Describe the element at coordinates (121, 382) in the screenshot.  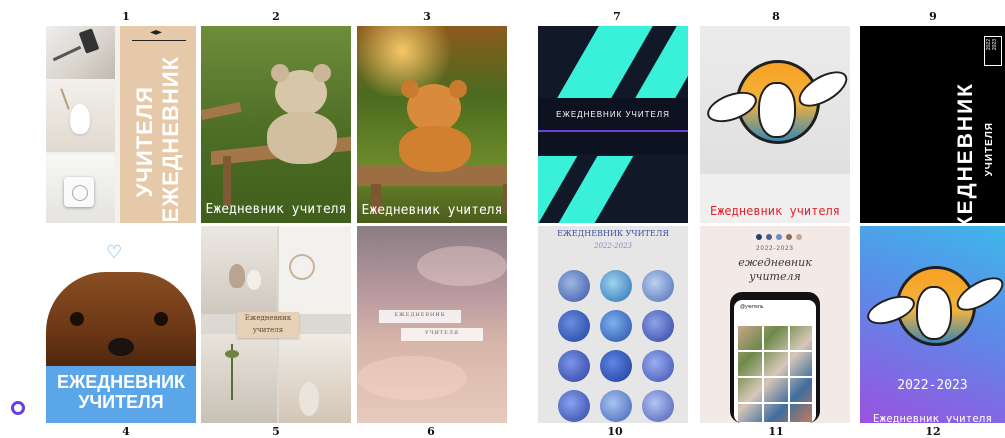
I see `cover4-title-line1: ЕЖЕДНЕВНИК` at that location.